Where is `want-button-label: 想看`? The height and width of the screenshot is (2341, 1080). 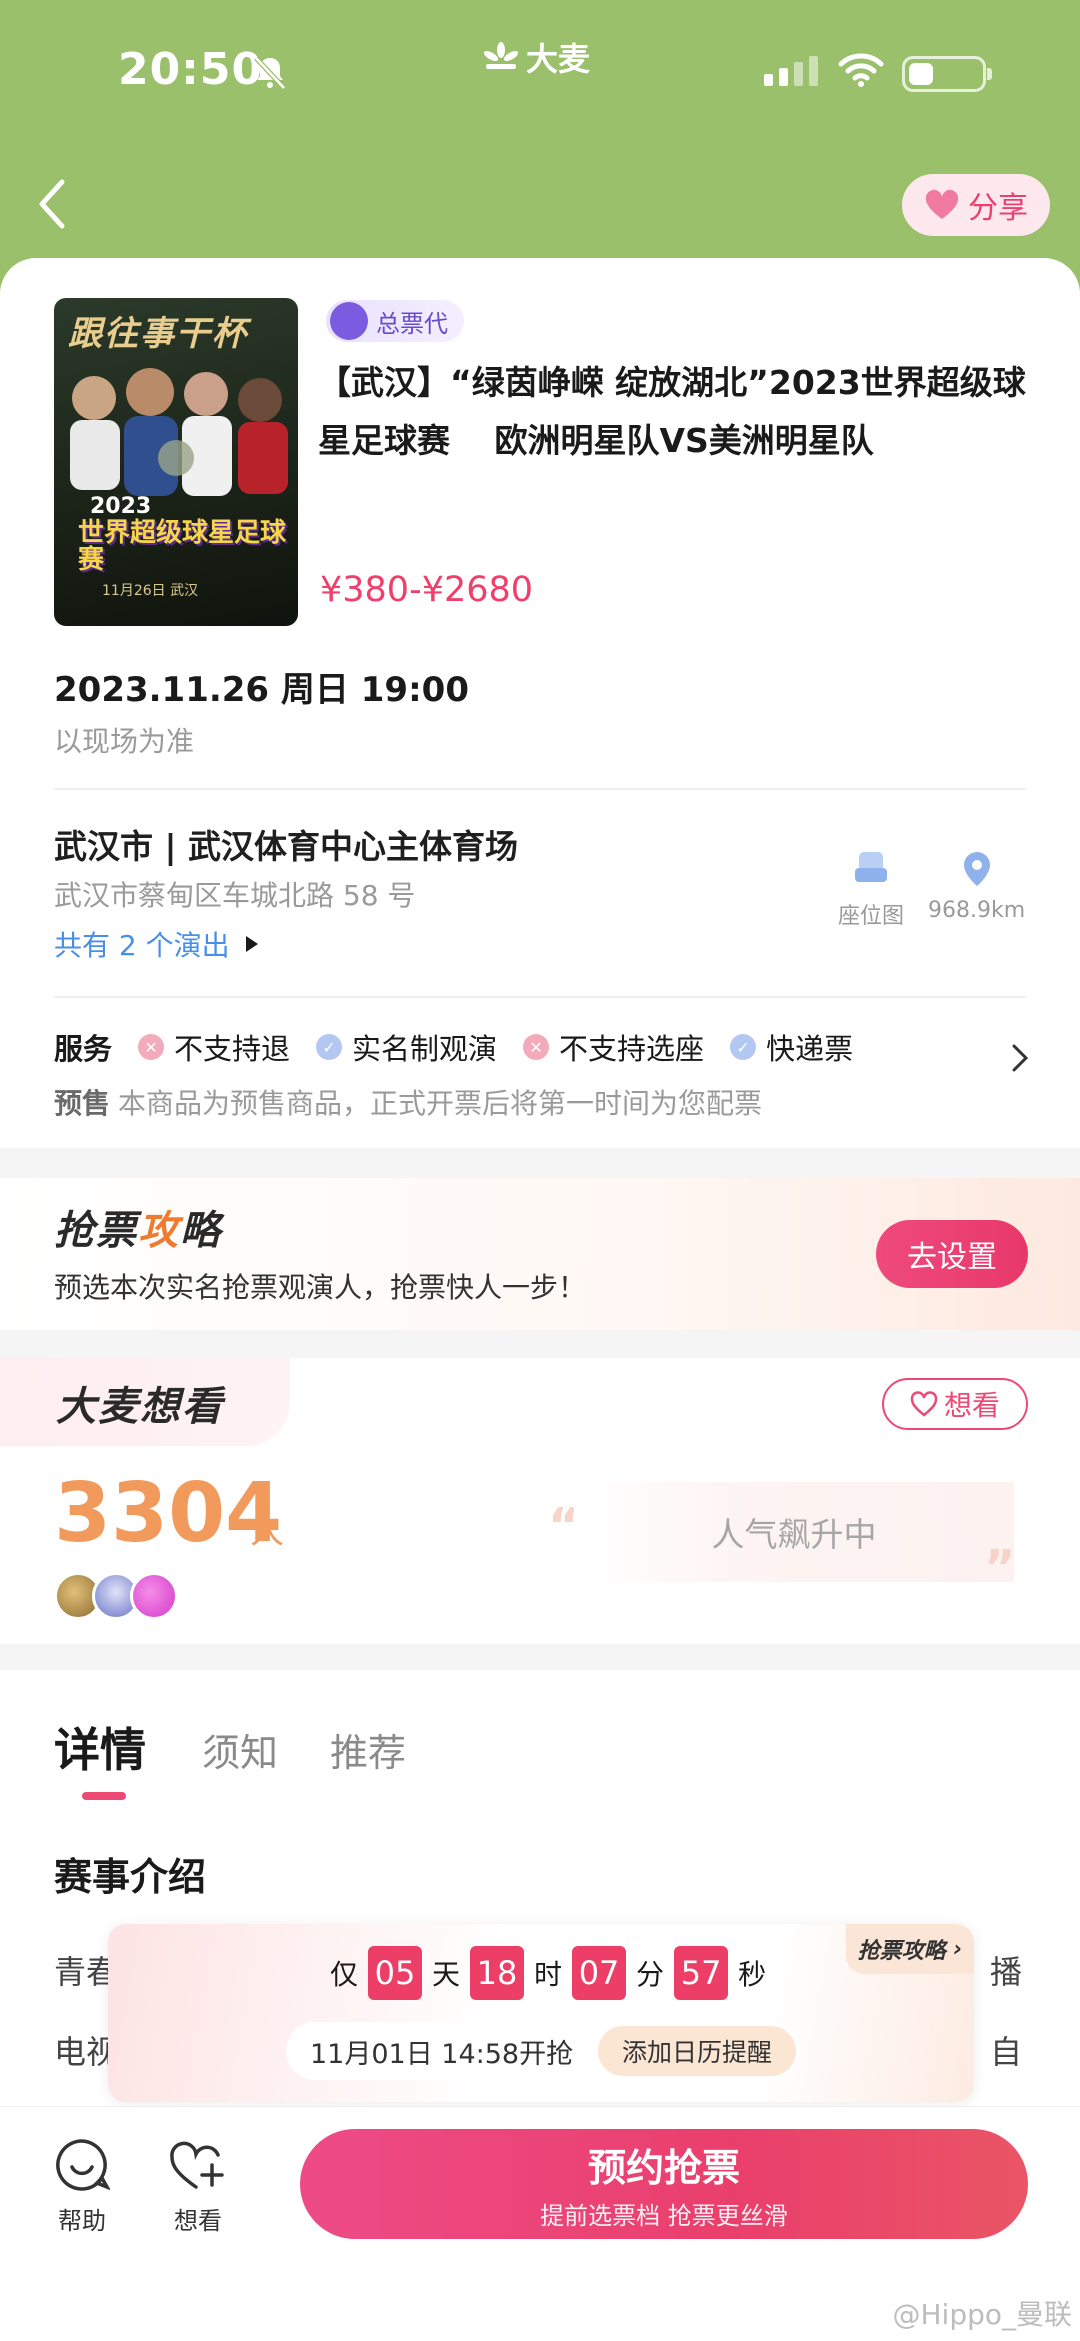
want-button-label: 想看 is located at coordinates (971, 1405).